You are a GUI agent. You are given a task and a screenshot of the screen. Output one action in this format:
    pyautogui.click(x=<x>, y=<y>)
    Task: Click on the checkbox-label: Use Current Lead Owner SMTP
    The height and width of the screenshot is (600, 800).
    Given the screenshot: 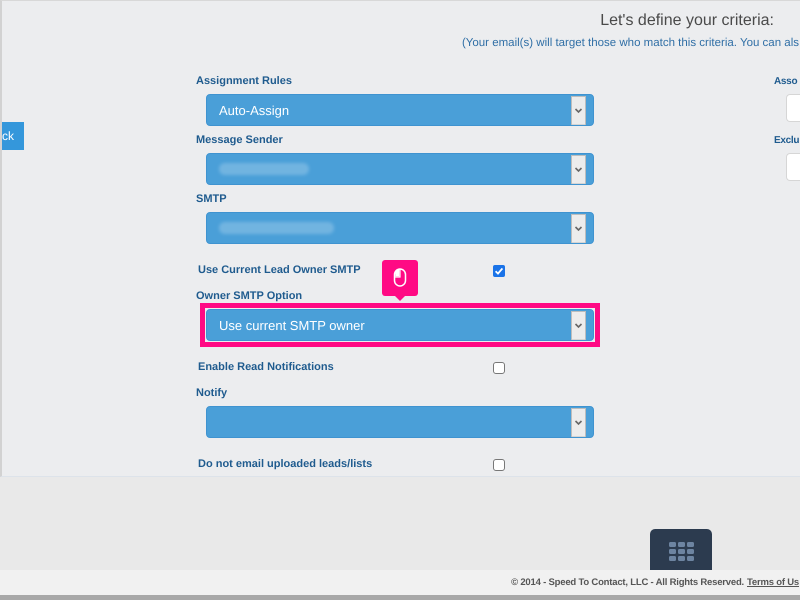 What is the action you would take?
    pyautogui.click(x=279, y=270)
    